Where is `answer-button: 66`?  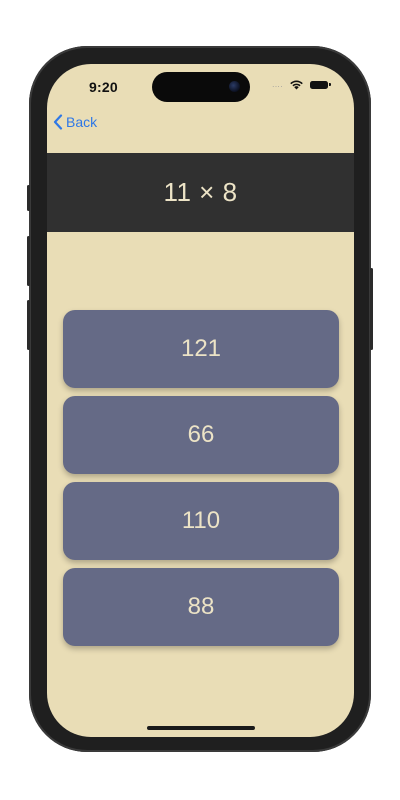
answer-button: 66 is located at coordinates (201, 435).